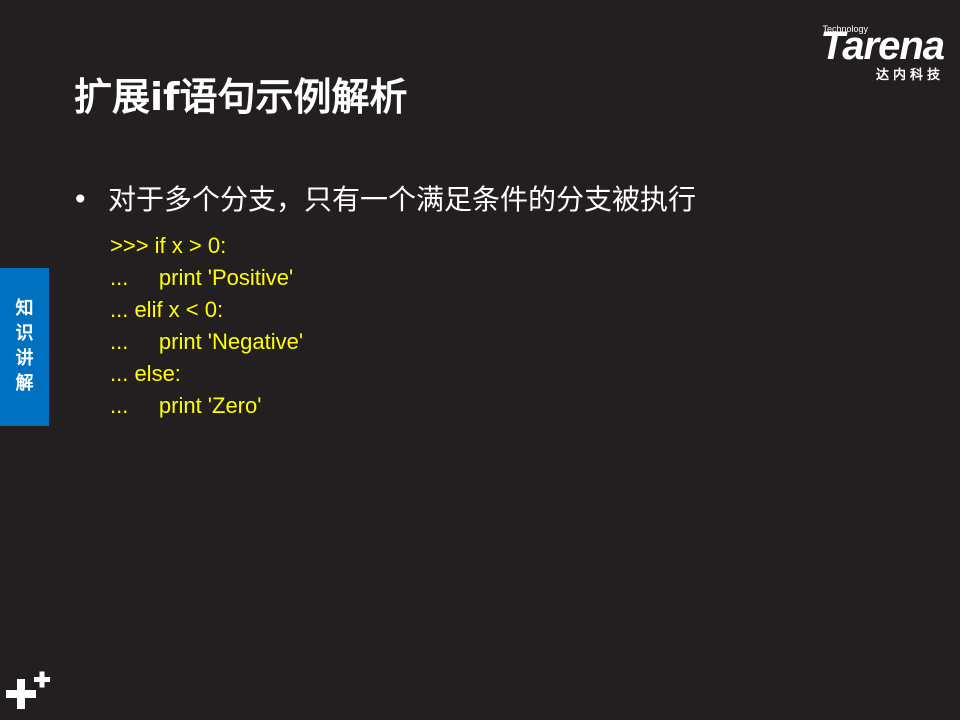 This screenshot has height=720, width=960. I want to click on section-tab-char: 知, so click(24, 308).